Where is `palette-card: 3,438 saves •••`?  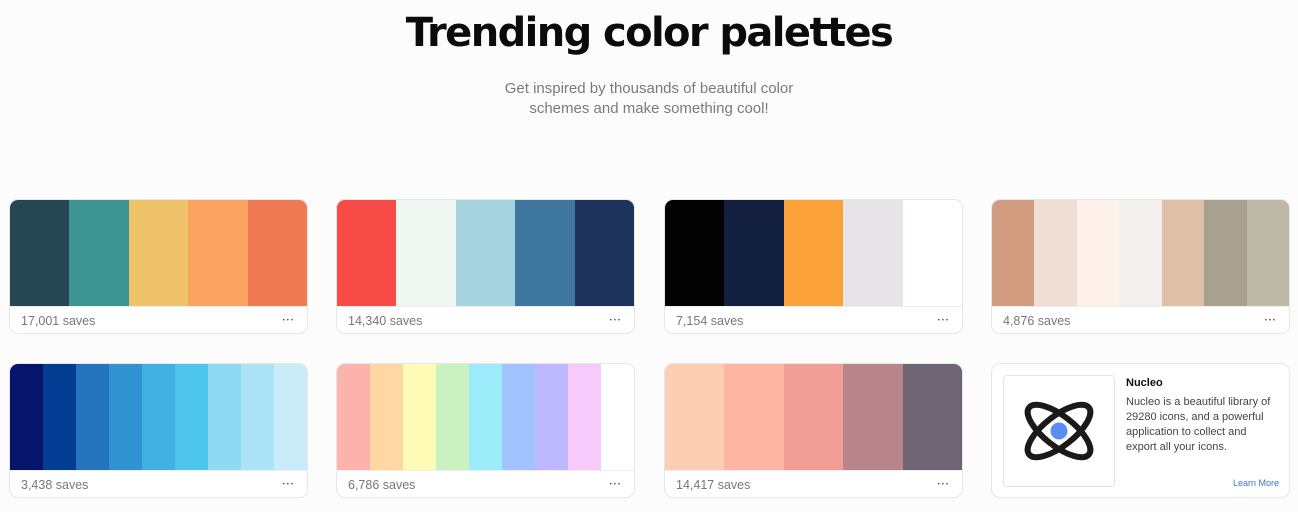
palette-card: 3,438 saves ••• is located at coordinates (158, 430).